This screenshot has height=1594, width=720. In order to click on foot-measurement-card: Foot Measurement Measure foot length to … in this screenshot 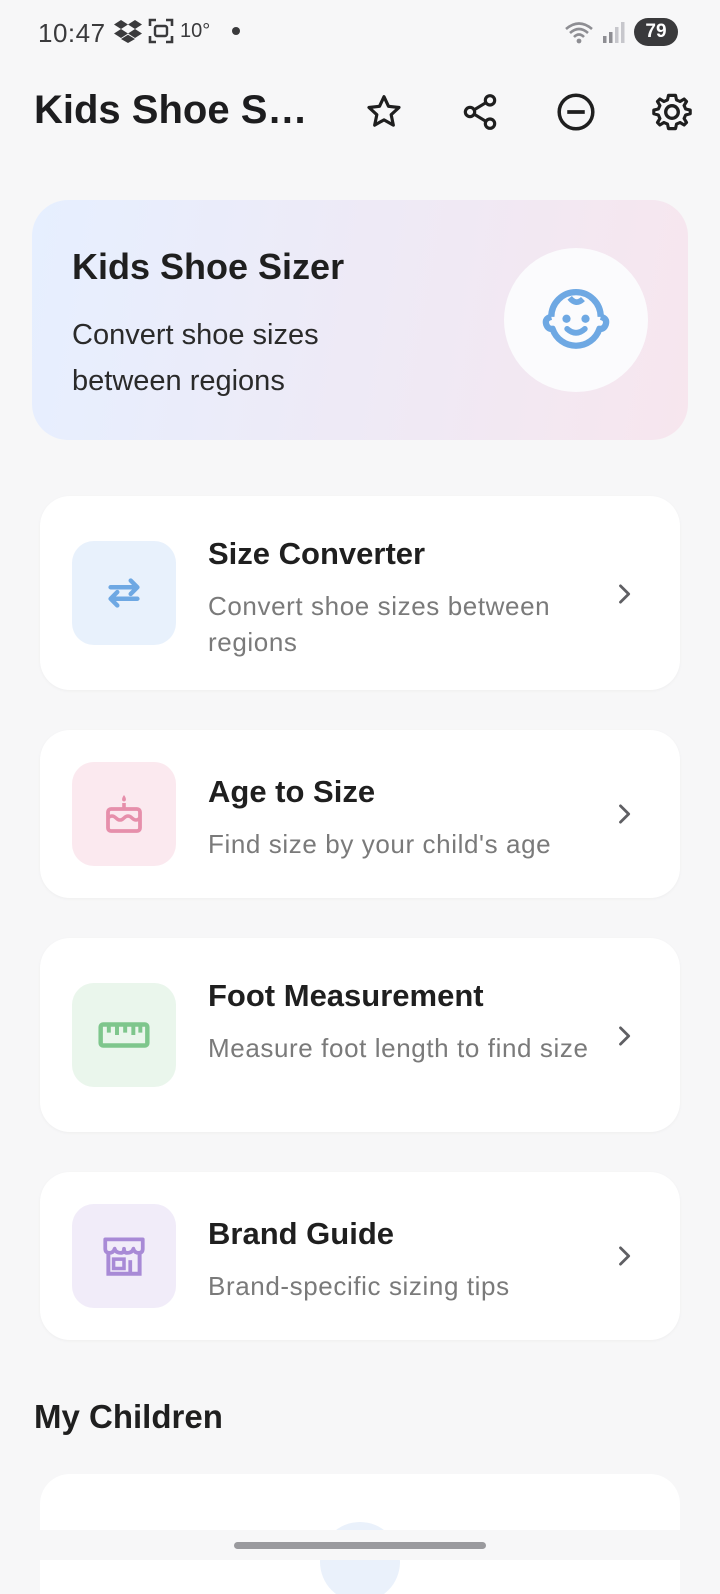, I will do `click(360, 1035)`.